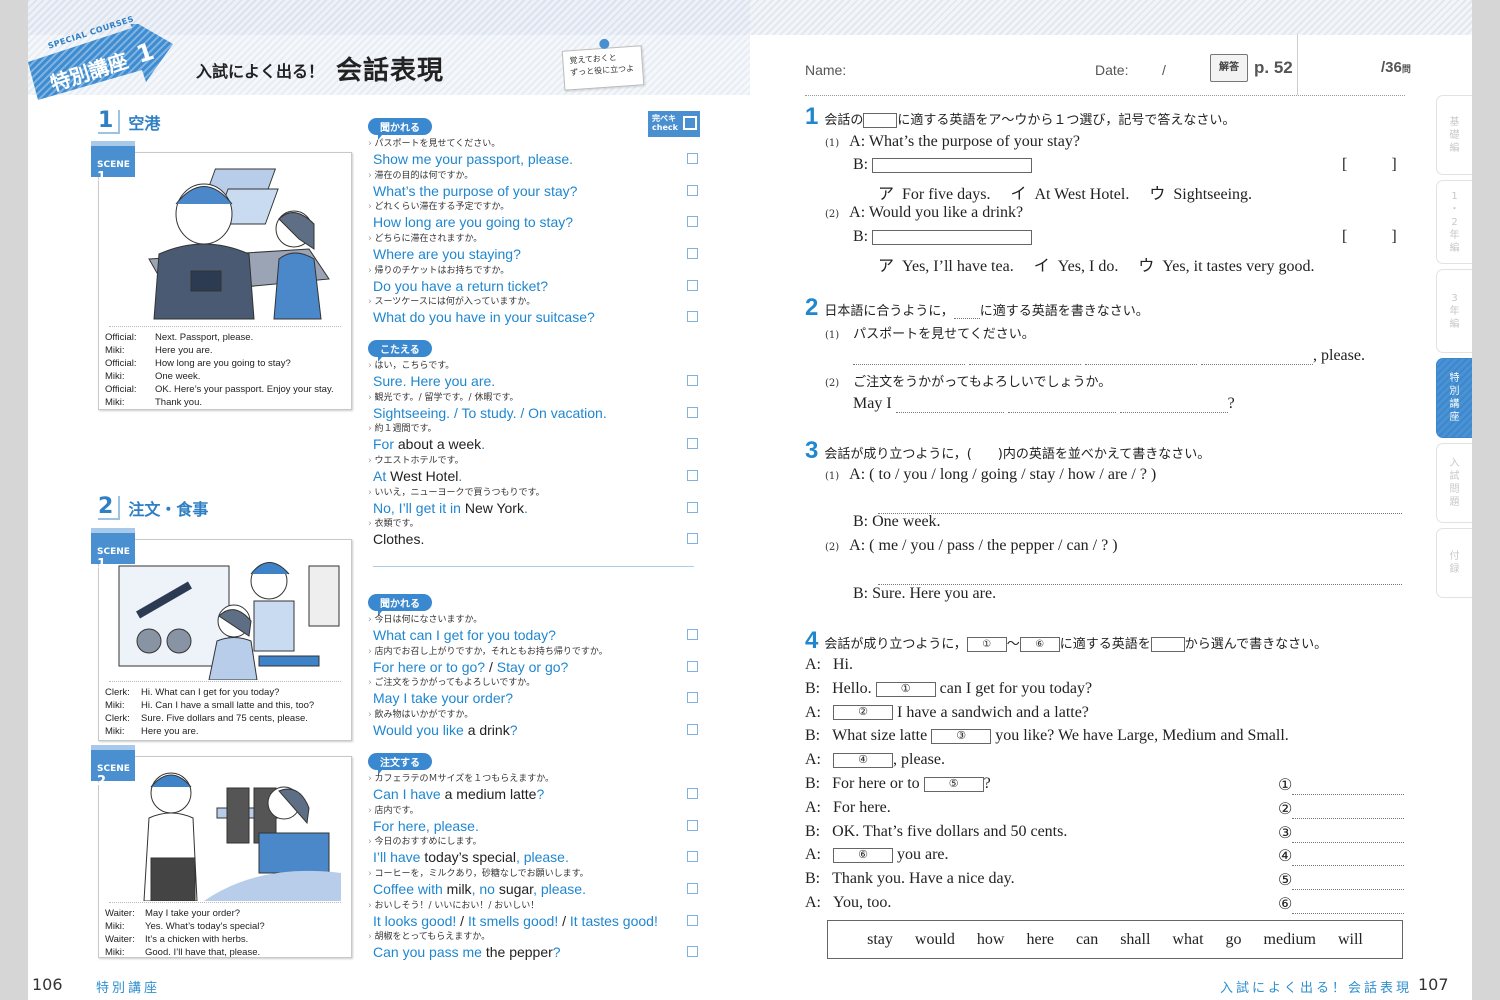 This screenshot has height=1000, width=1500. I want to click on key-phrase: , no, so click(485, 889).